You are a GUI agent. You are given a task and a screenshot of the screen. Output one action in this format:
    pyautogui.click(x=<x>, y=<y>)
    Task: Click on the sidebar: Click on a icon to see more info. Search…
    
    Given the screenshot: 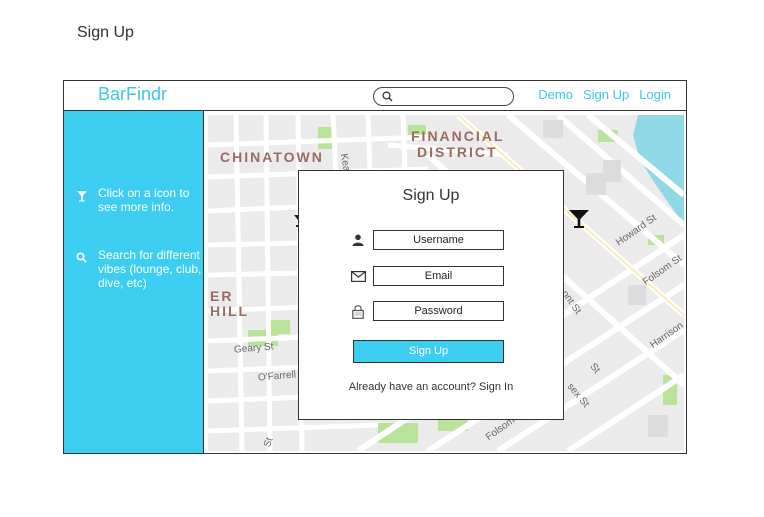 What is the action you would take?
    pyautogui.click(x=134, y=282)
    